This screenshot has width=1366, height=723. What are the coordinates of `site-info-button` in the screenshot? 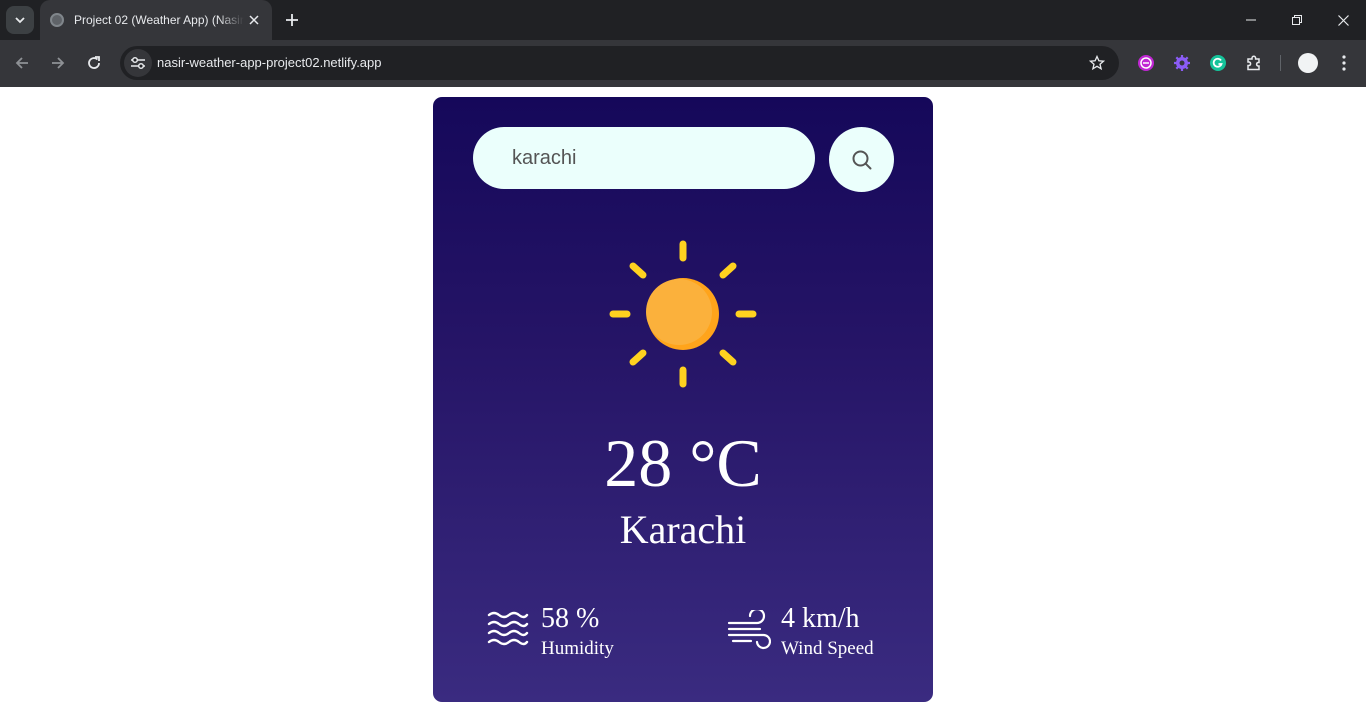 It's located at (138, 63).